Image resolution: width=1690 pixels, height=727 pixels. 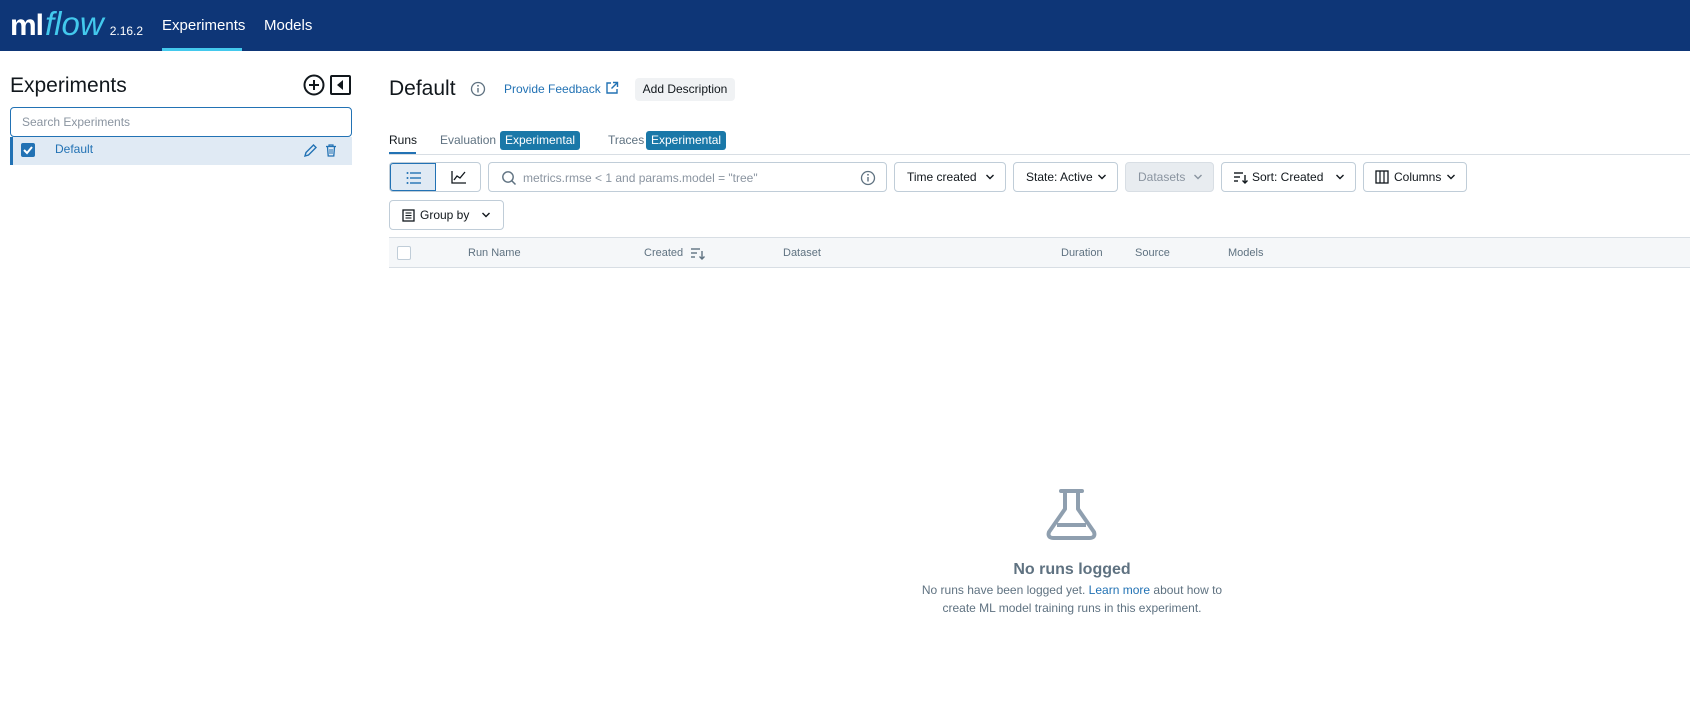 I want to click on external-link-button, so click(x=612, y=88).